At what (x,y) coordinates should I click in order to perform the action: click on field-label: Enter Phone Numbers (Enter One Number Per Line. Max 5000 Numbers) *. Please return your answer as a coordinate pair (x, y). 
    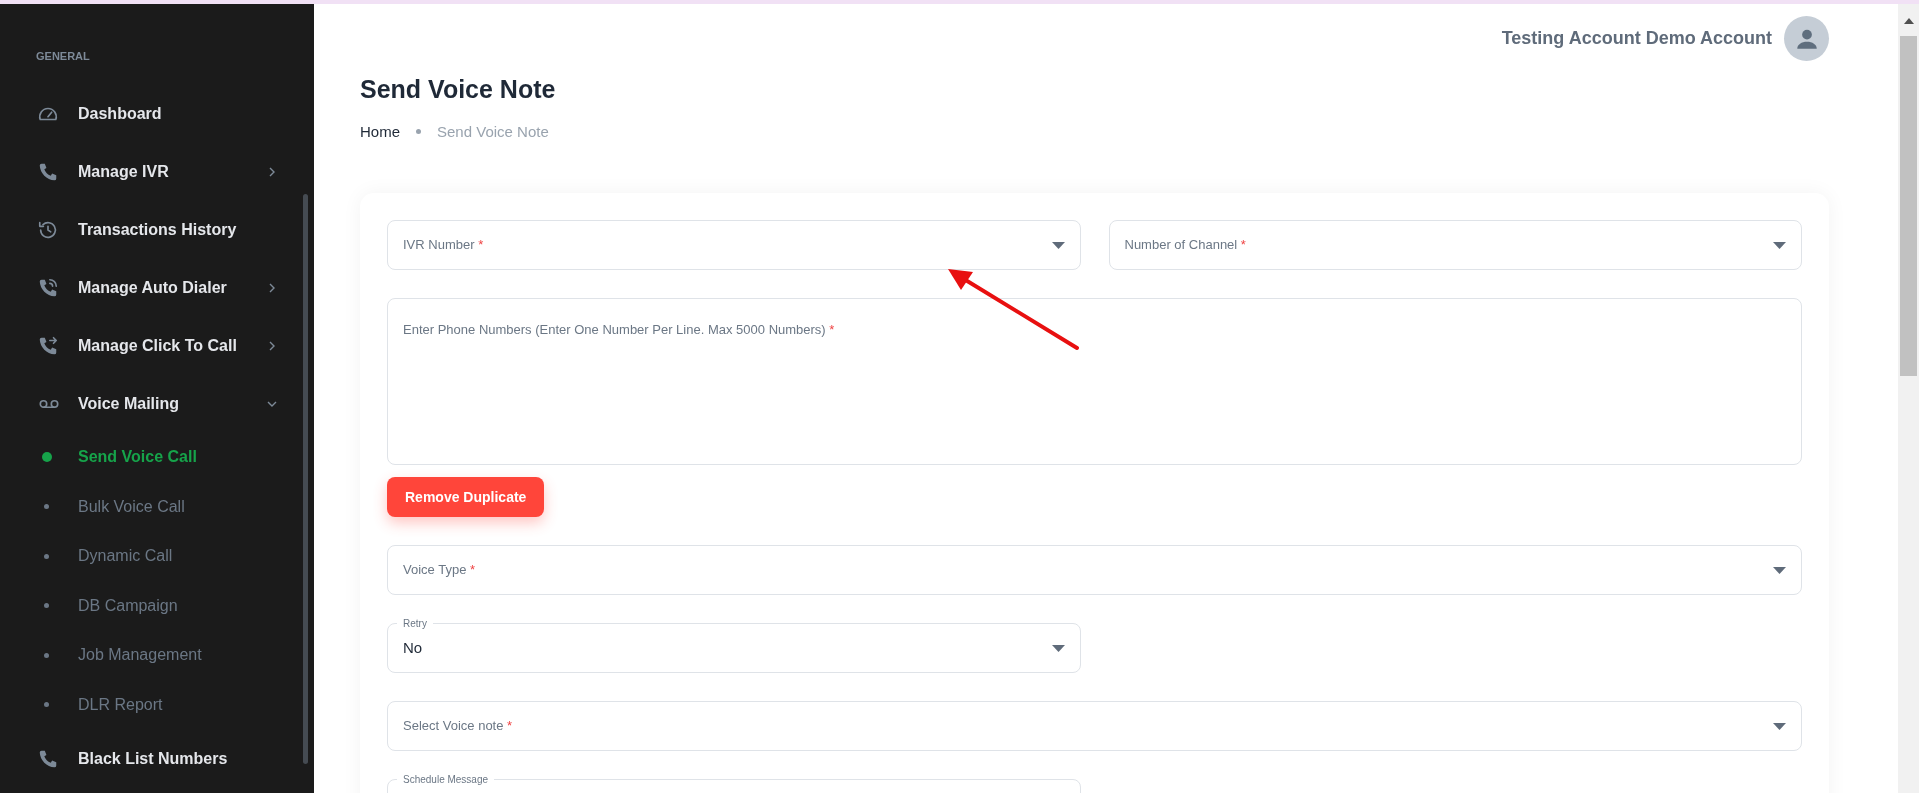
    Looking at the image, I should click on (619, 329).